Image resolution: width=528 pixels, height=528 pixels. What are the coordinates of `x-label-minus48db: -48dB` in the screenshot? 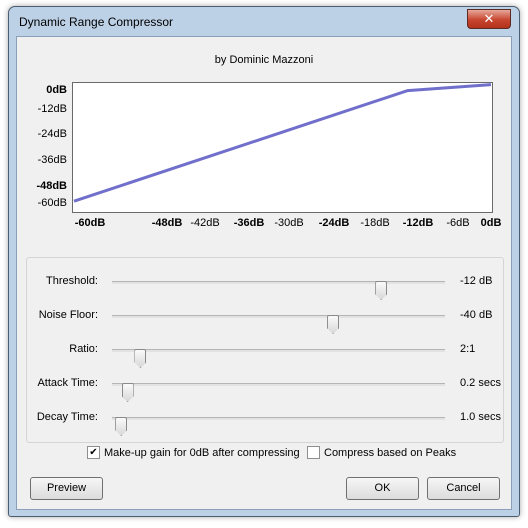 It's located at (167, 223).